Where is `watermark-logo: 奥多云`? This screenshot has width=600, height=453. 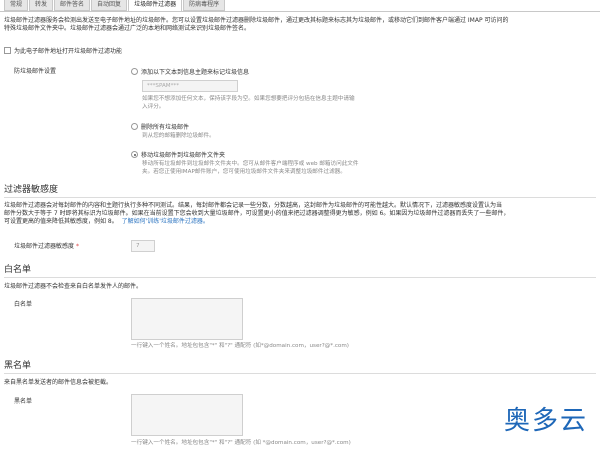
watermark-logo: 奥多云 is located at coordinates (545, 420).